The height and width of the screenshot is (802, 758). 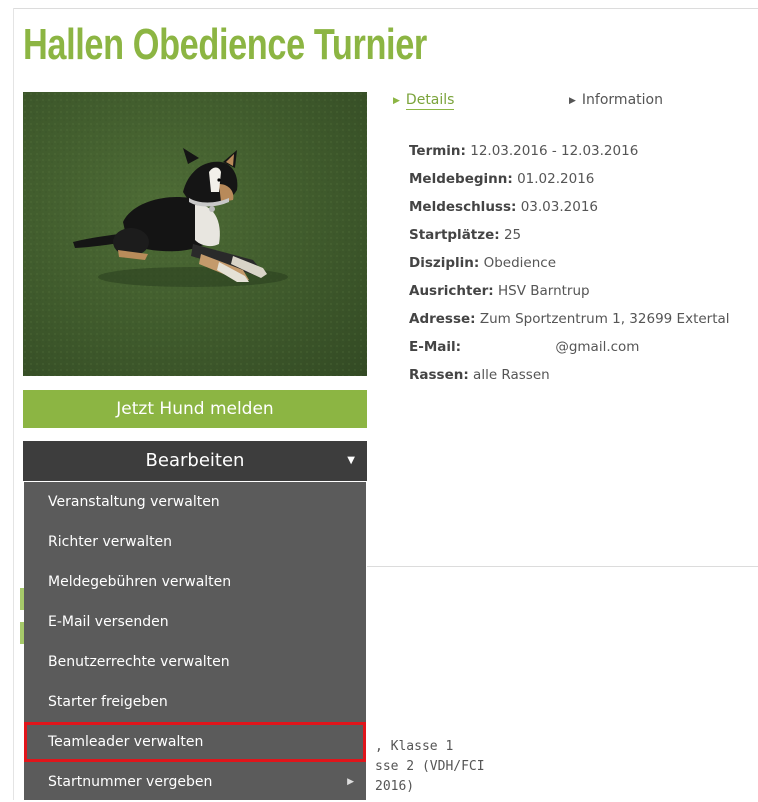 What do you see at coordinates (195, 409) in the screenshot?
I see `register-dog-button: Jetzt Hund melden` at bounding box center [195, 409].